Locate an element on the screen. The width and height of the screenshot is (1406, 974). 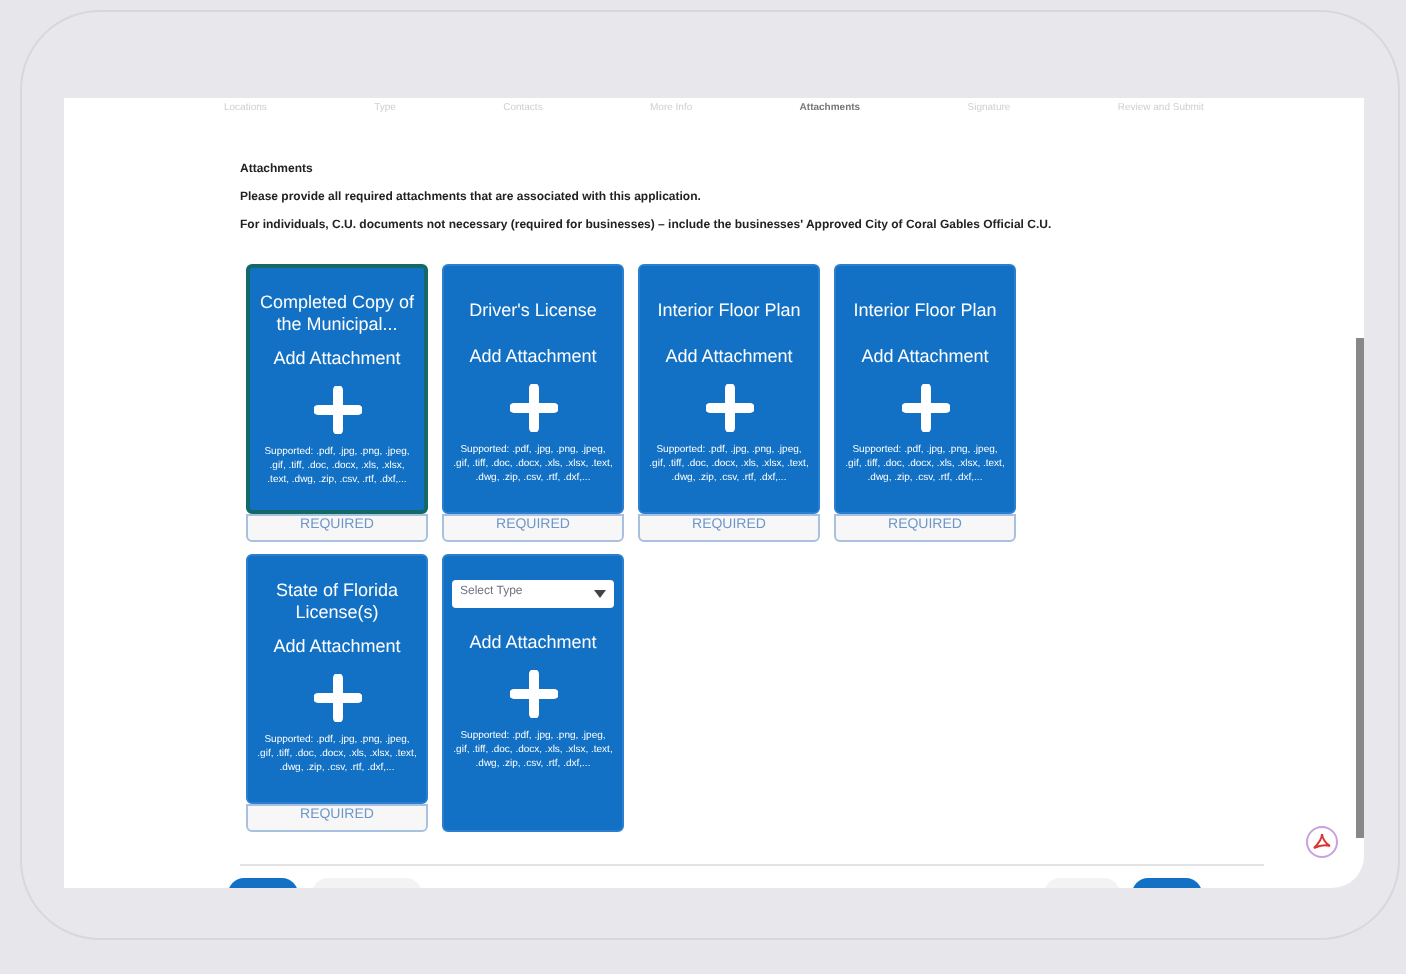
pdf-button is located at coordinates (1322, 842).